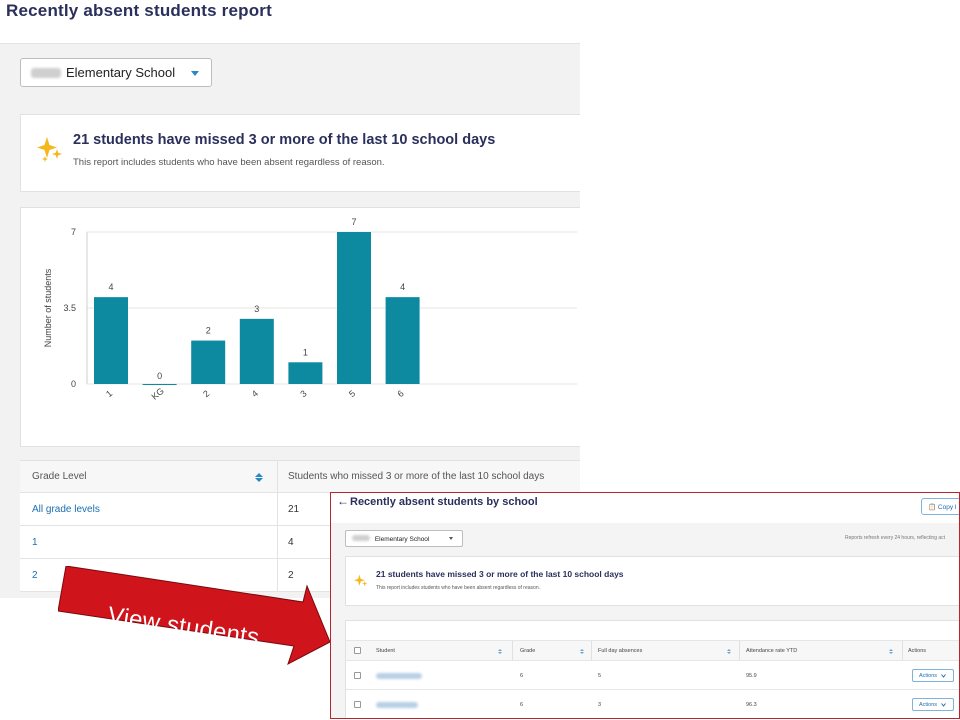 The width and height of the screenshot is (960, 720). I want to click on copy-button: 📋 Copy l, so click(940, 506).